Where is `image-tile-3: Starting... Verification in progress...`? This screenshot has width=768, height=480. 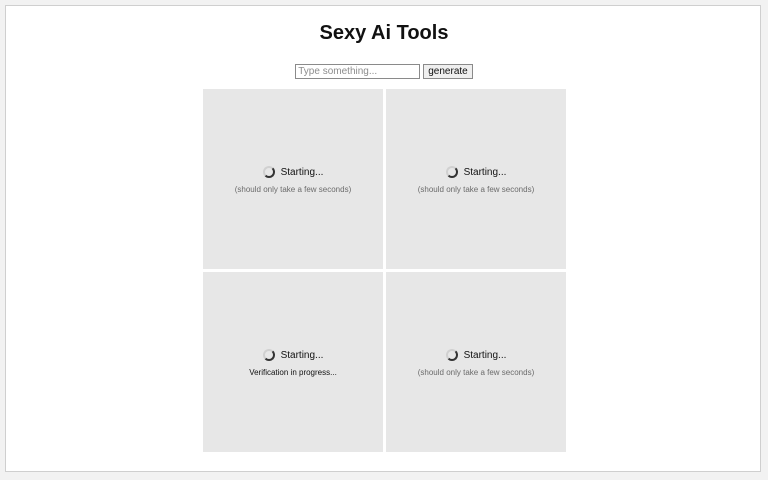
image-tile-3: Starting... Verification in progress... is located at coordinates (293, 362).